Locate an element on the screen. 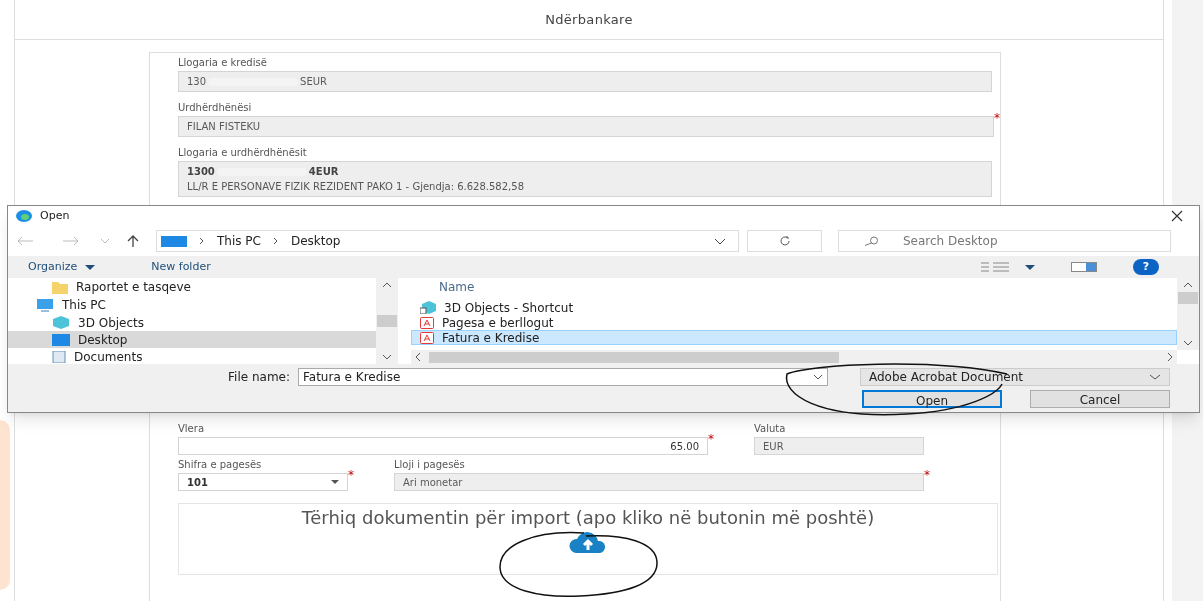 The image size is (1203, 601). folder-icon is located at coordinates (60, 287).